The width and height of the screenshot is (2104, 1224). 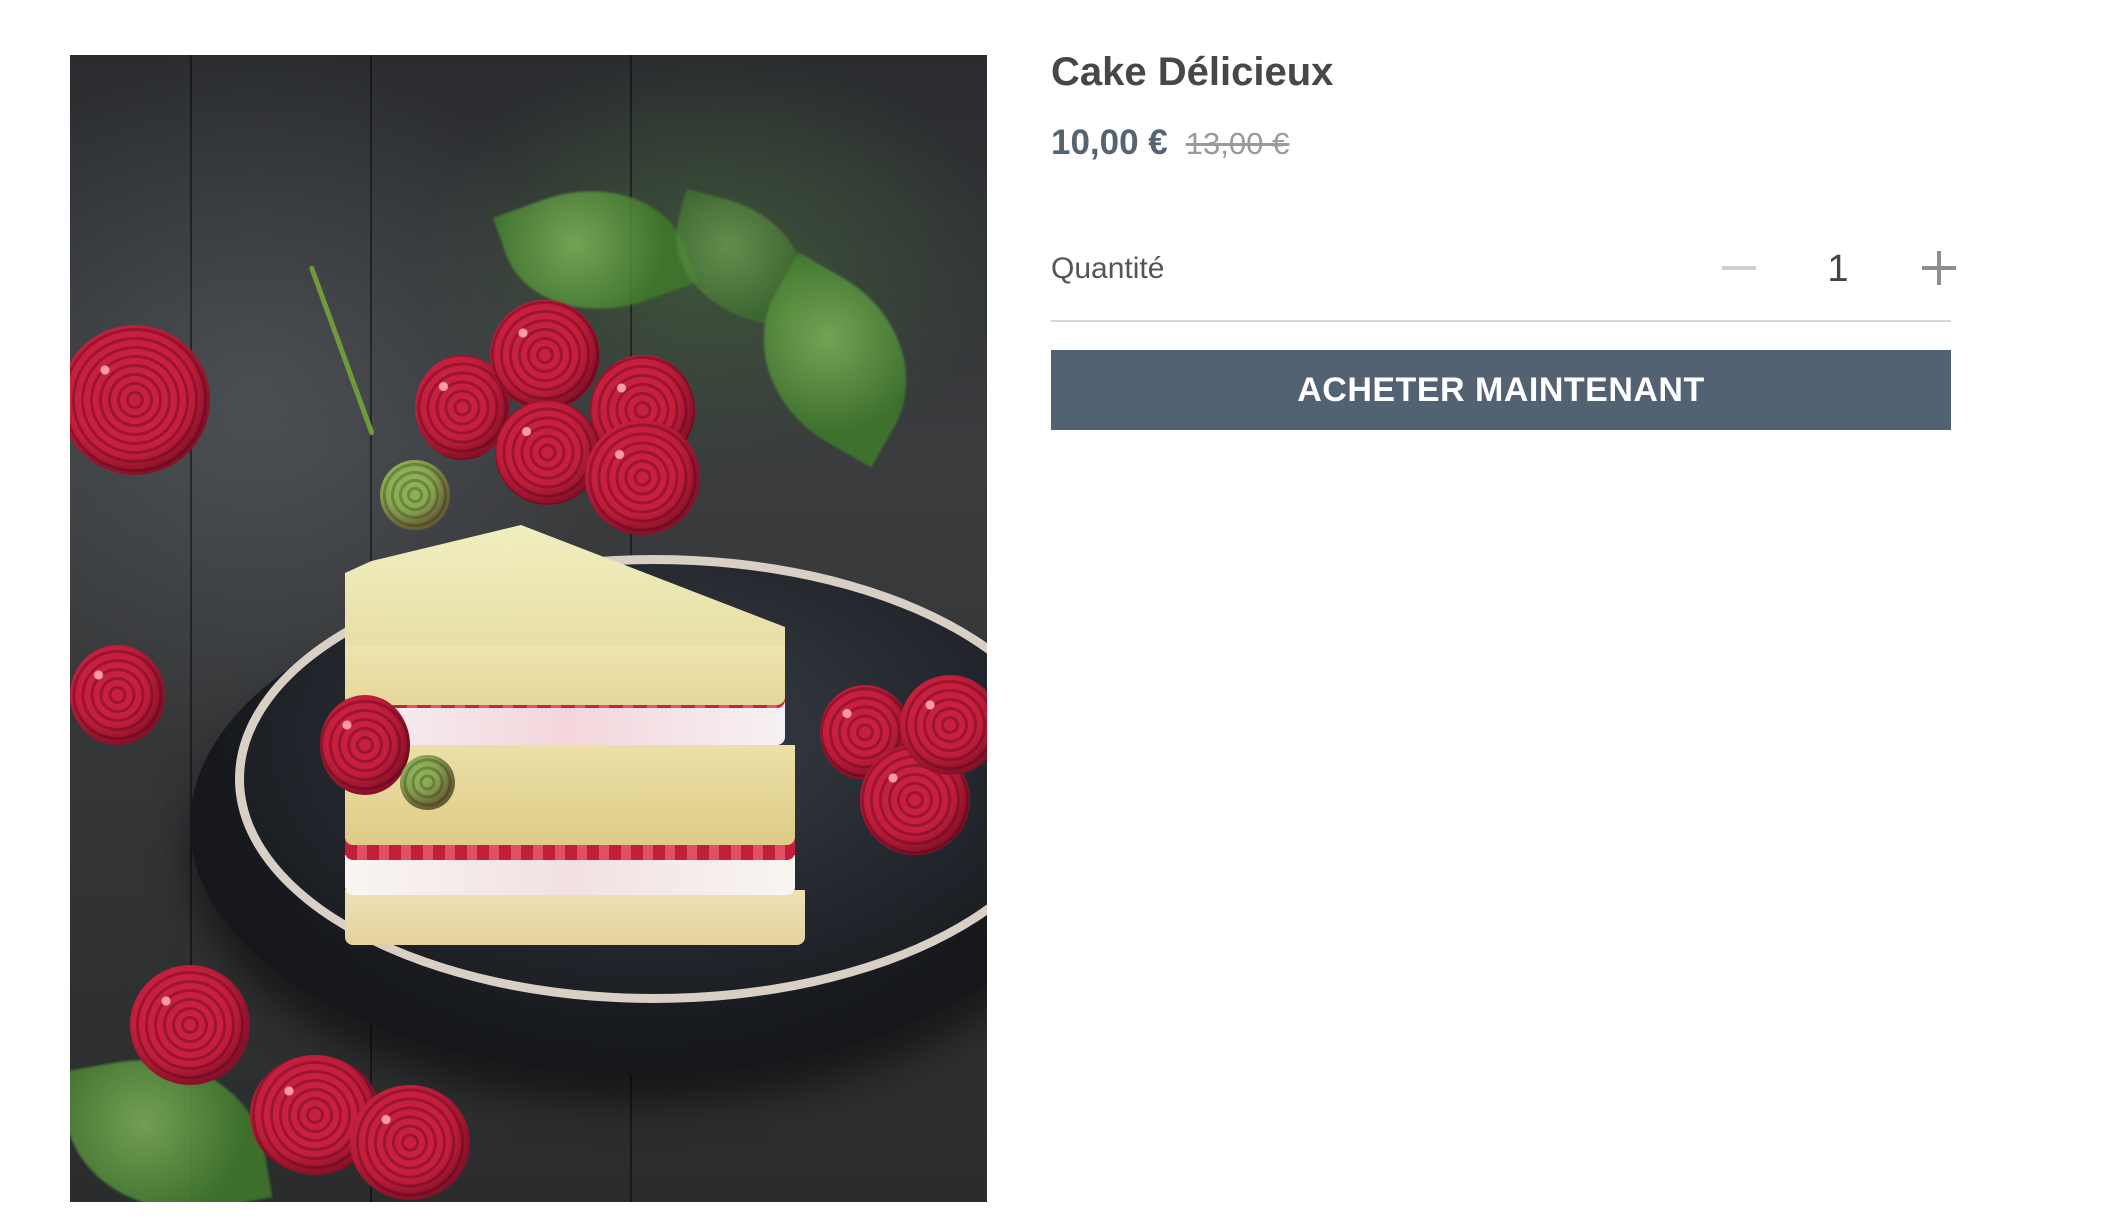 I want to click on price-current: 10,00 €, so click(x=1109, y=142).